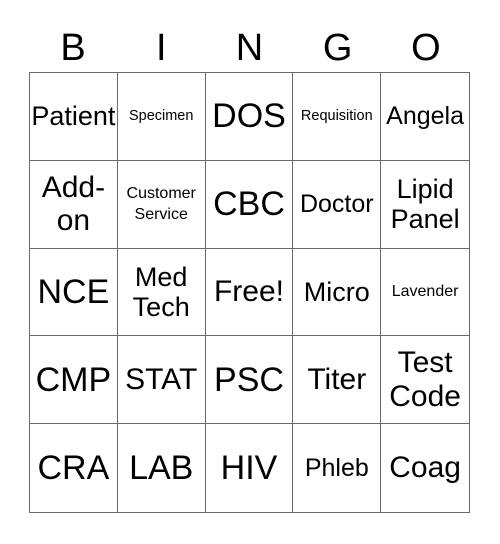  Describe the element at coordinates (74, 204) in the screenshot. I see `bingo-cell: Add- on` at that location.